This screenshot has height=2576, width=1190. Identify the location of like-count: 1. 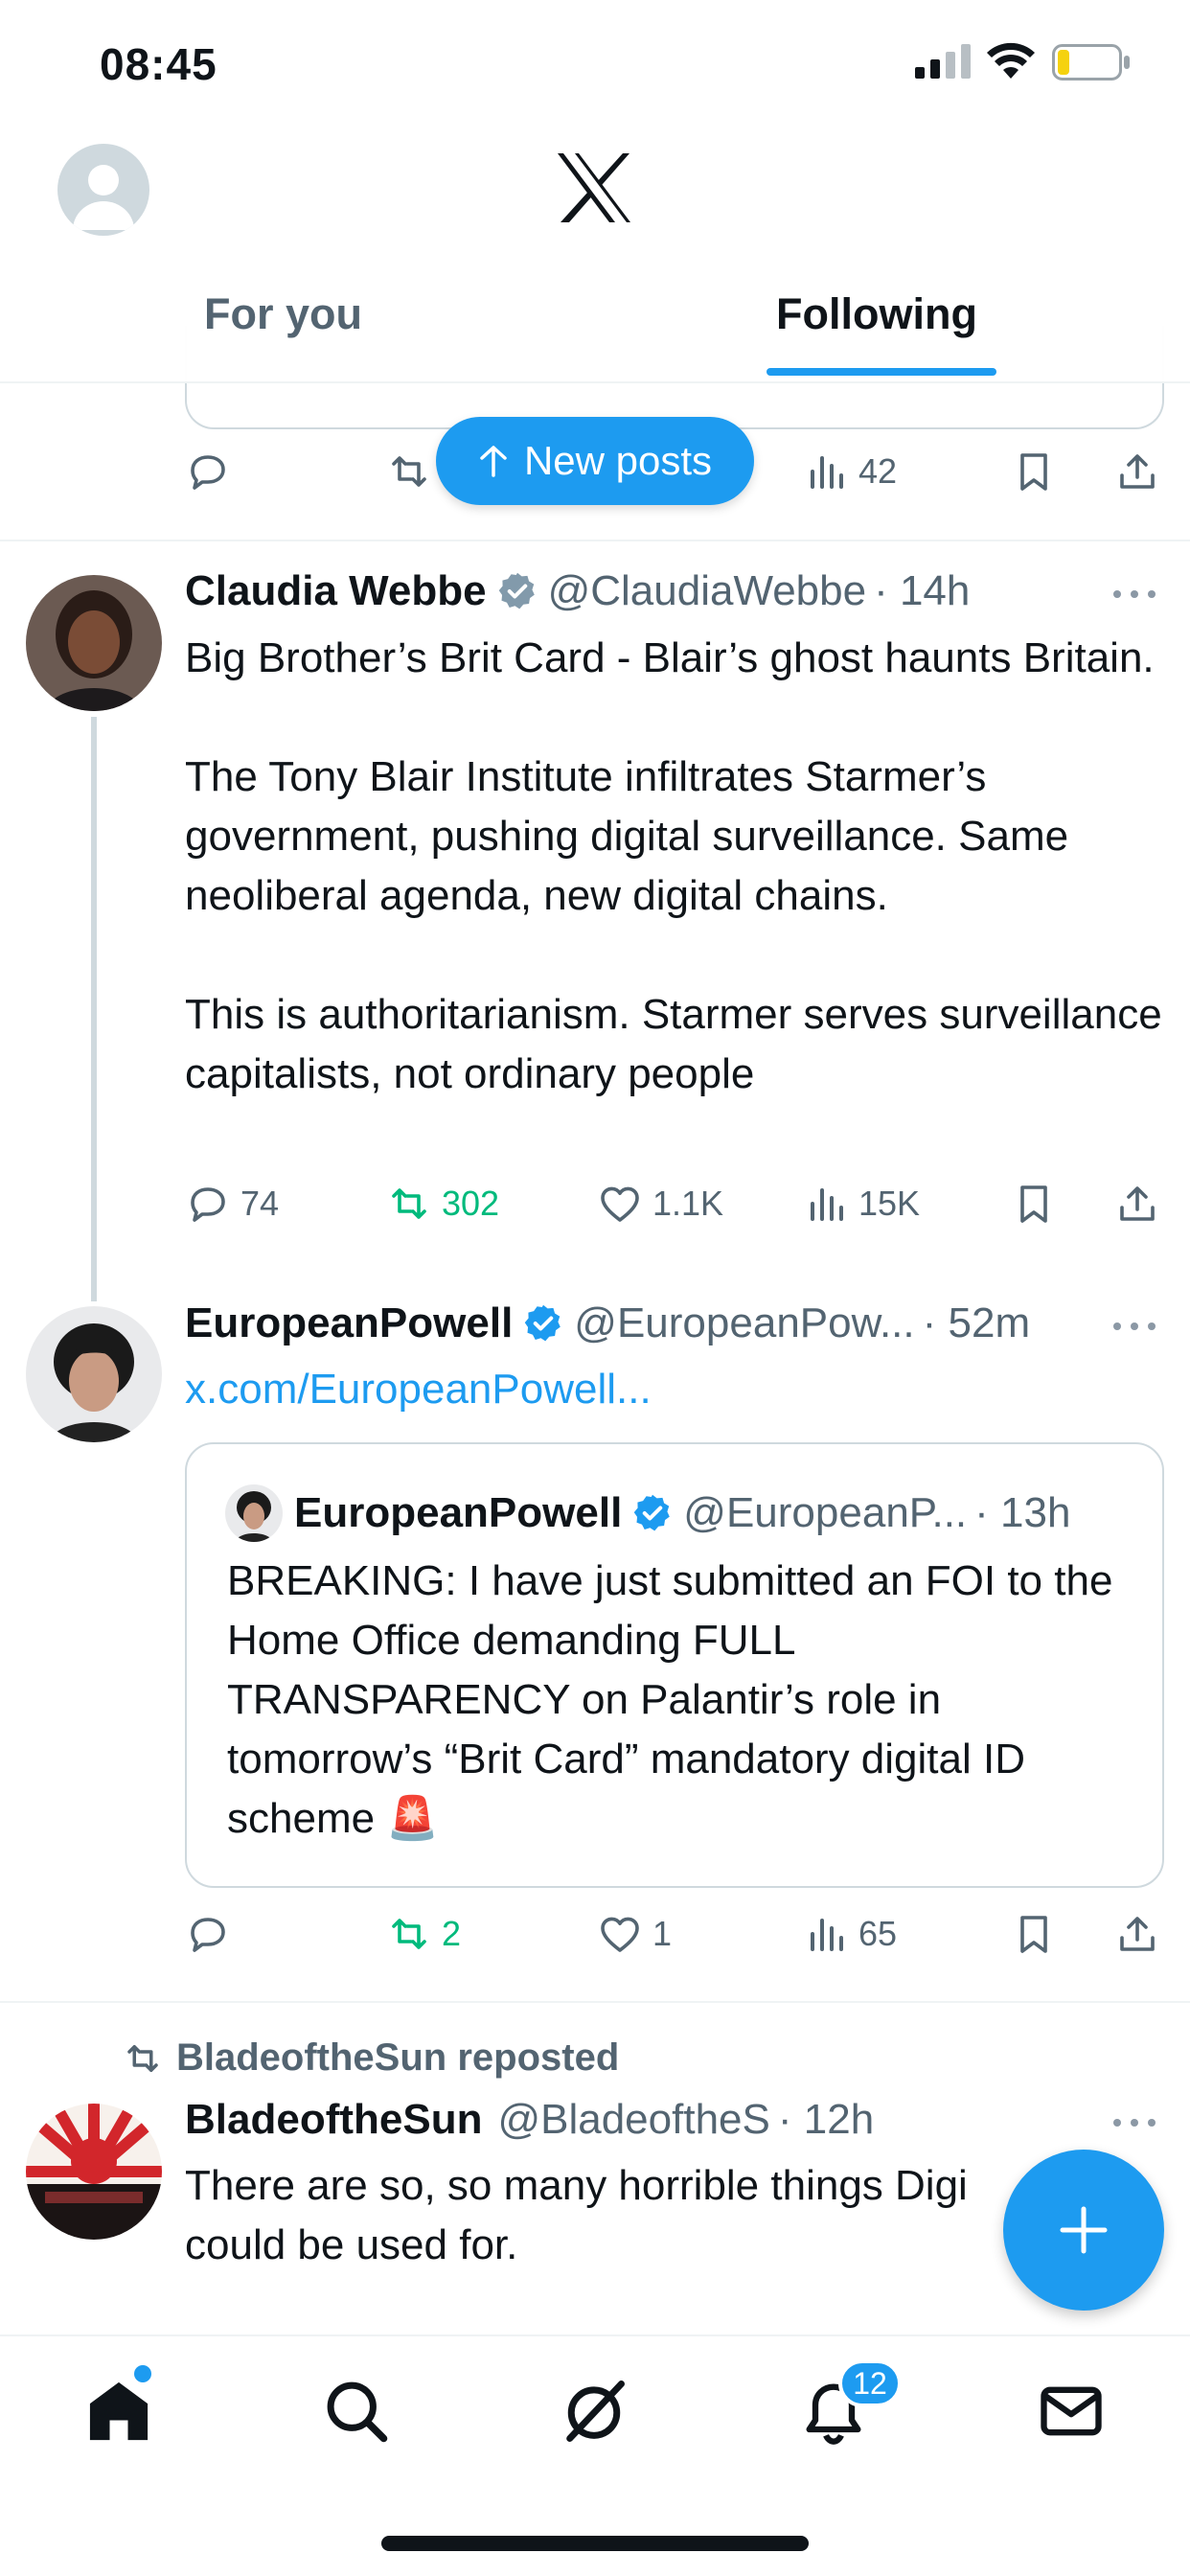
(663, 1933).